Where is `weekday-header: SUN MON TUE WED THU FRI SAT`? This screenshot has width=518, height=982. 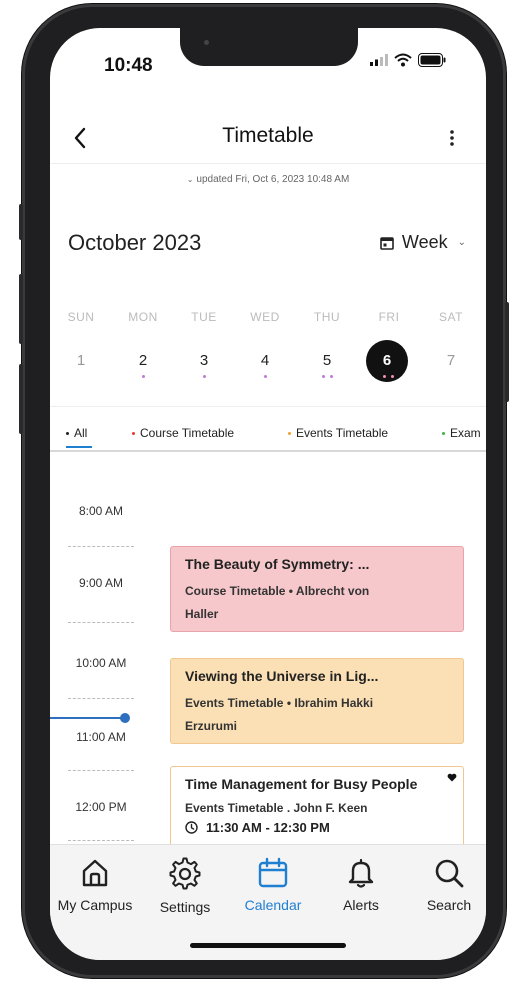 weekday-header: SUN MON TUE WED THU FRI SAT is located at coordinates (268, 318).